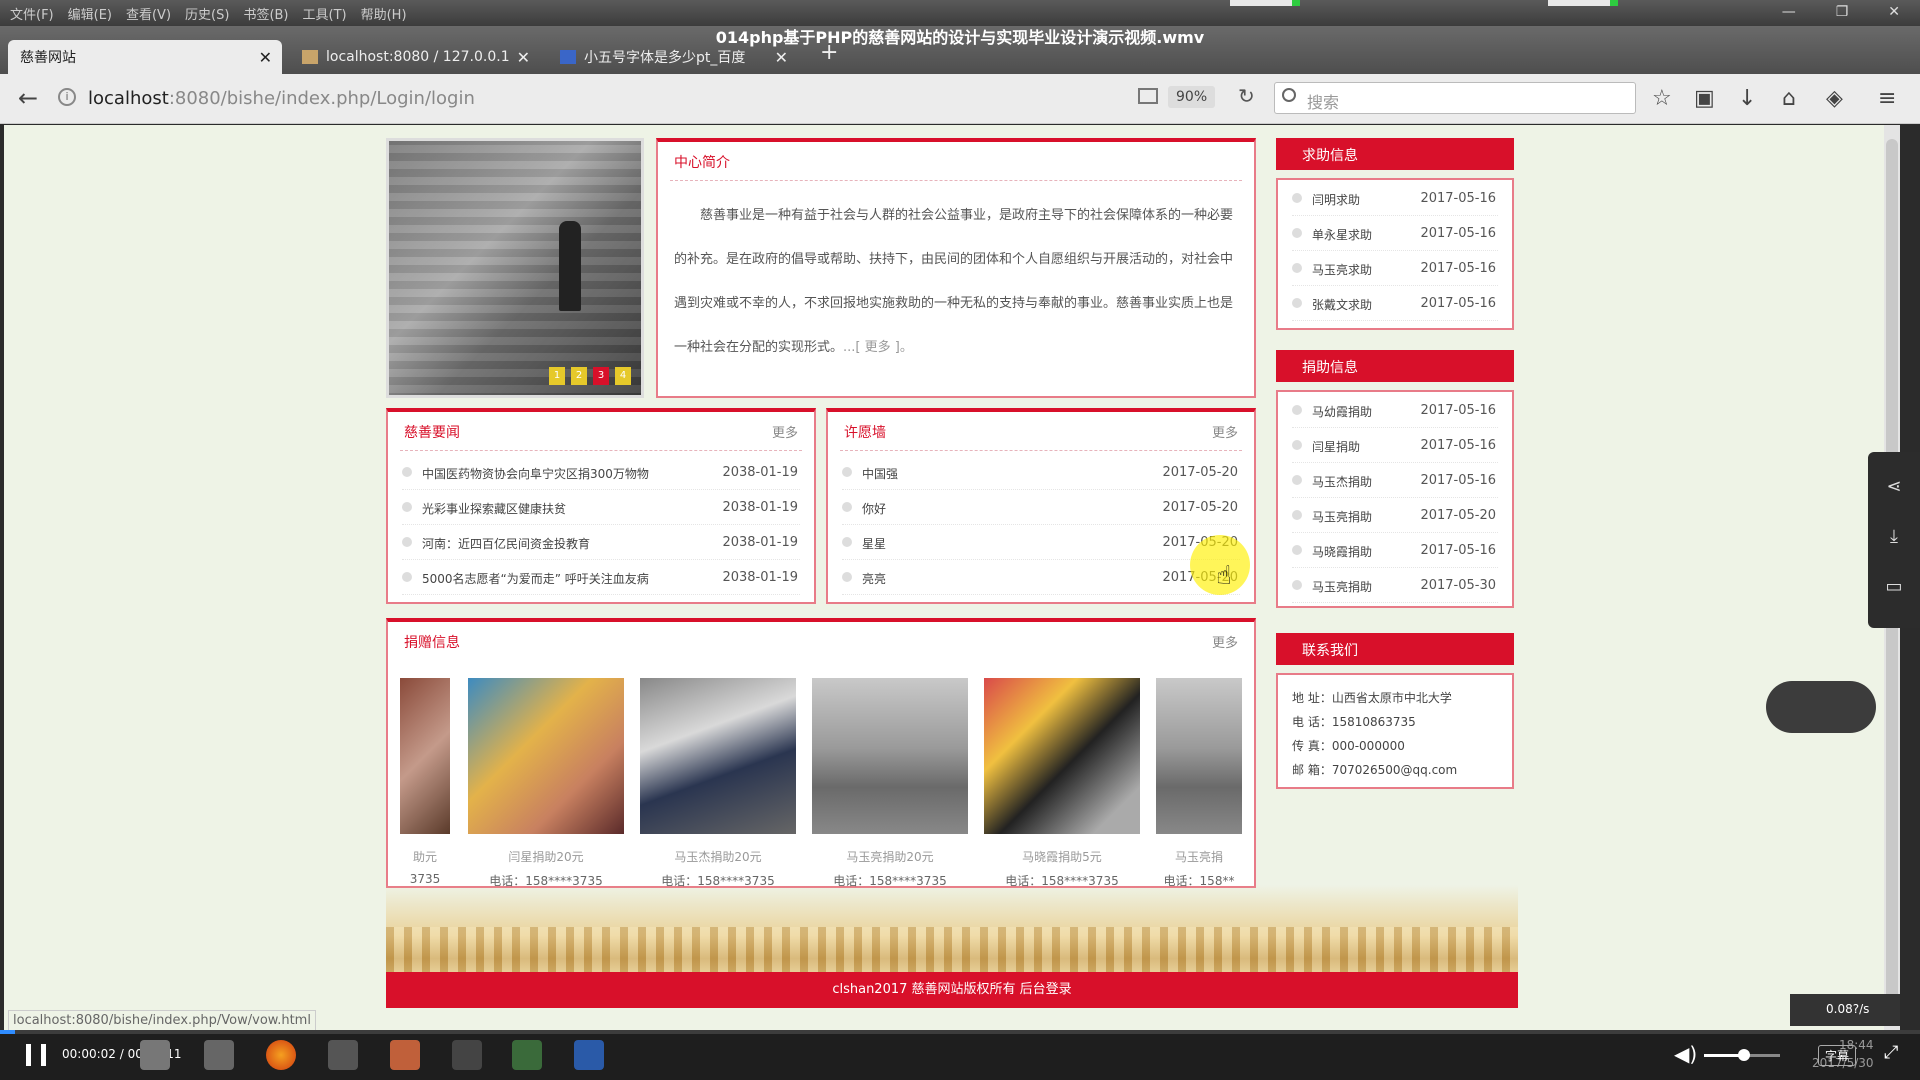  What do you see at coordinates (623, 376) in the screenshot?
I see `slider-dot: 4` at bounding box center [623, 376].